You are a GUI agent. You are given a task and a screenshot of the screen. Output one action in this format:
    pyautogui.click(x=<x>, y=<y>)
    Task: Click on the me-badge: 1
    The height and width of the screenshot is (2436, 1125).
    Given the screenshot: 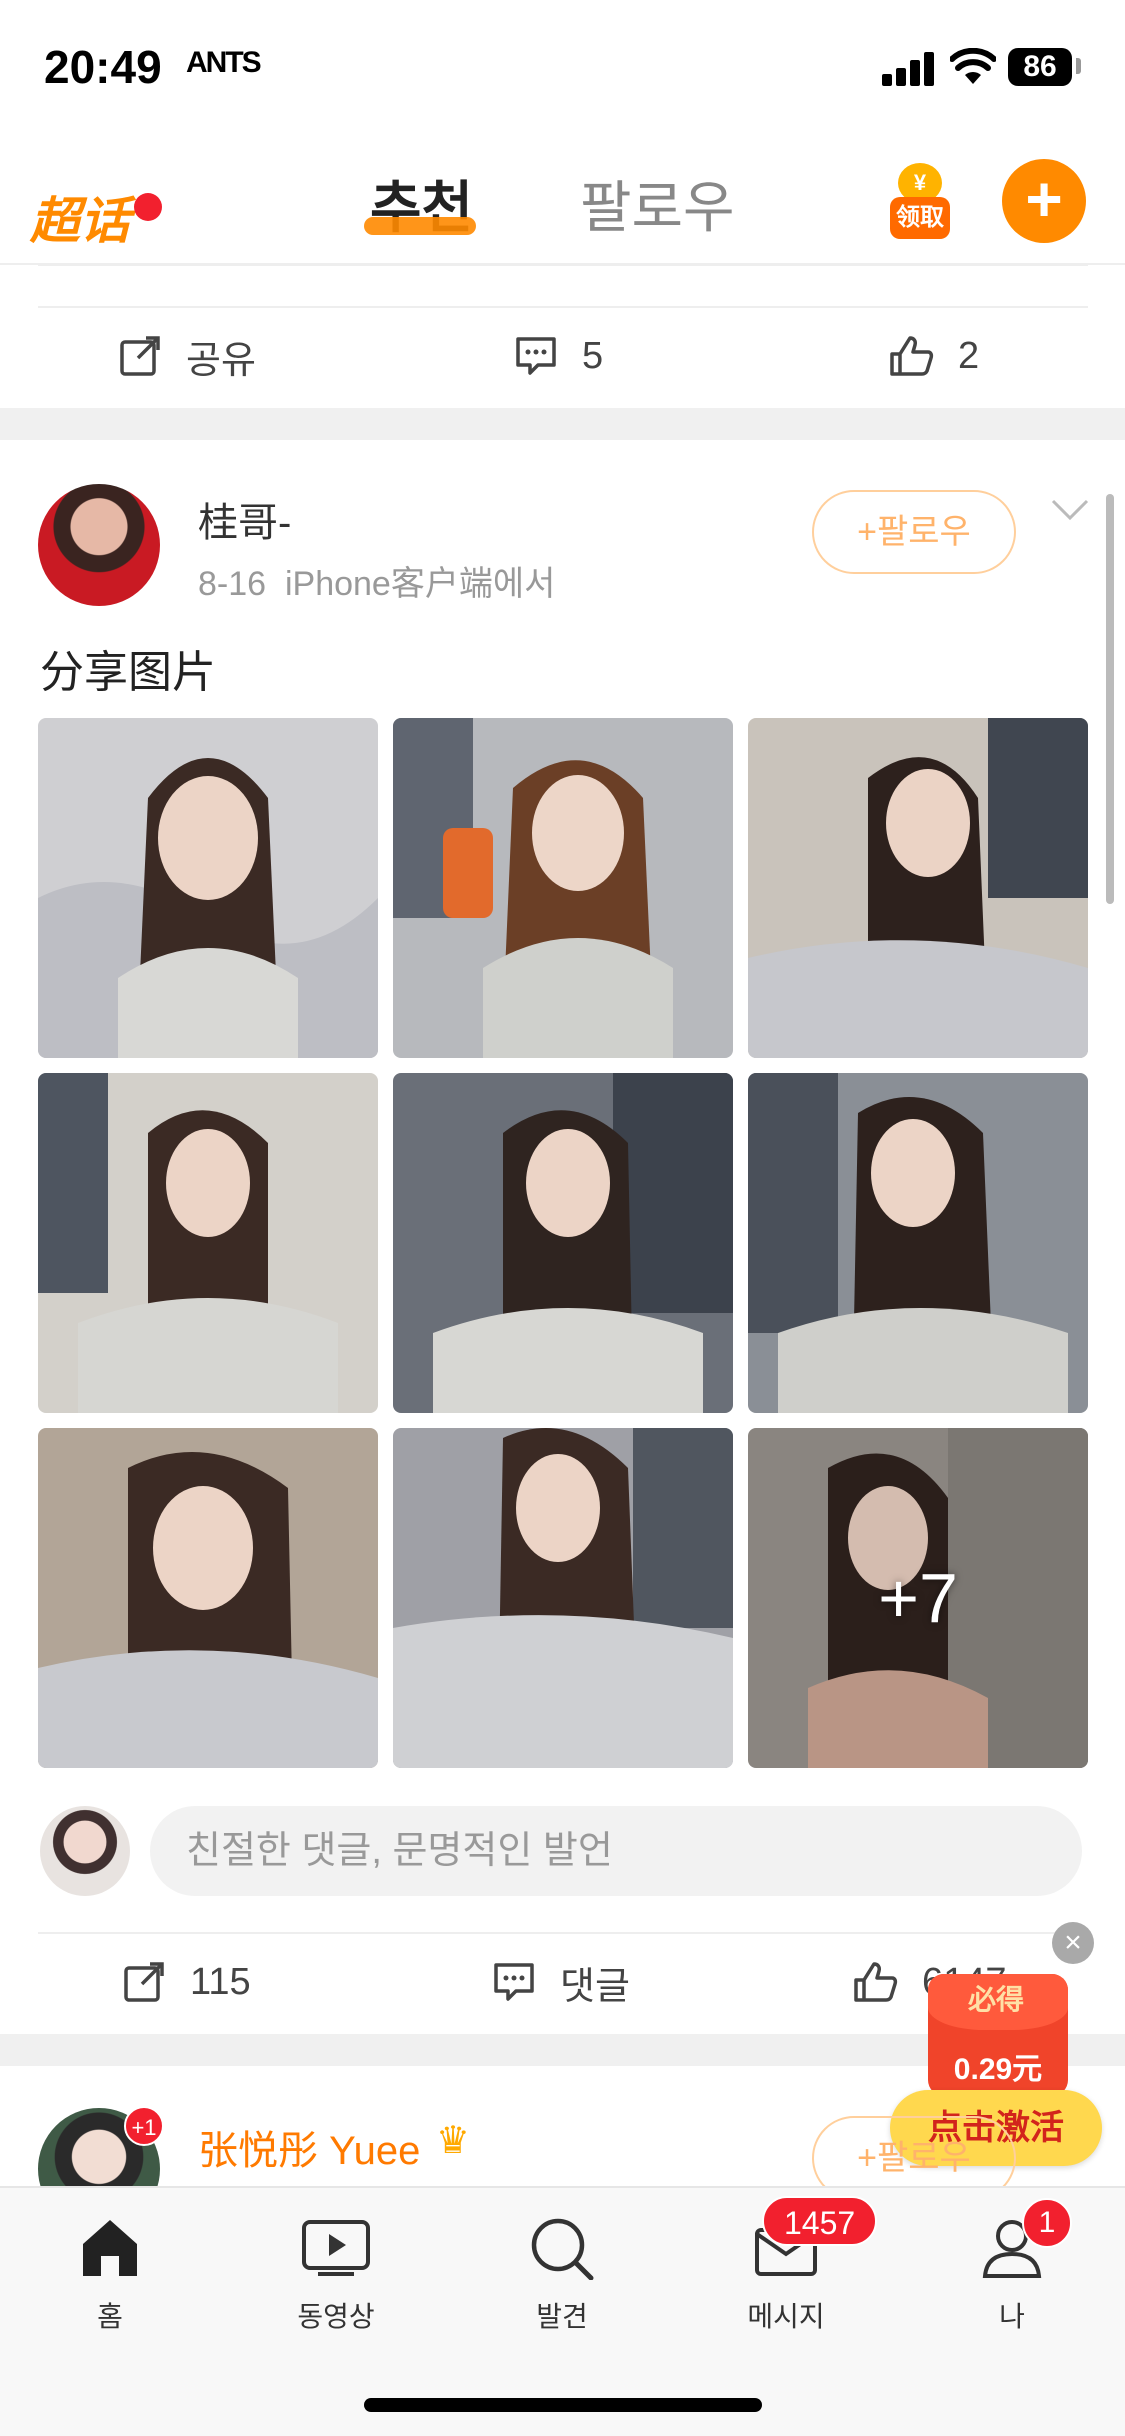 What is the action you would take?
    pyautogui.click(x=1047, y=2223)
    